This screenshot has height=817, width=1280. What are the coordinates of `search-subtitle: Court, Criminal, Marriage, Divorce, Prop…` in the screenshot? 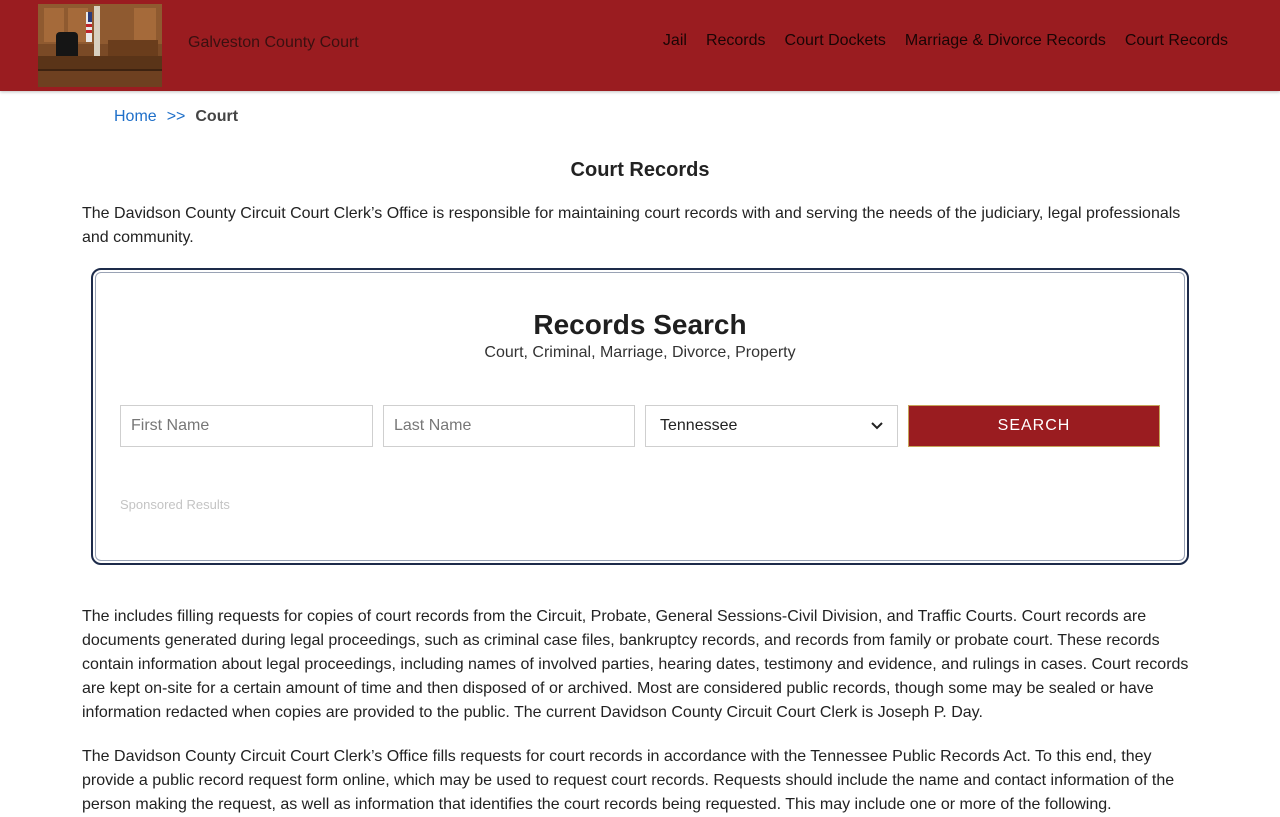 It's located at (640, 352).